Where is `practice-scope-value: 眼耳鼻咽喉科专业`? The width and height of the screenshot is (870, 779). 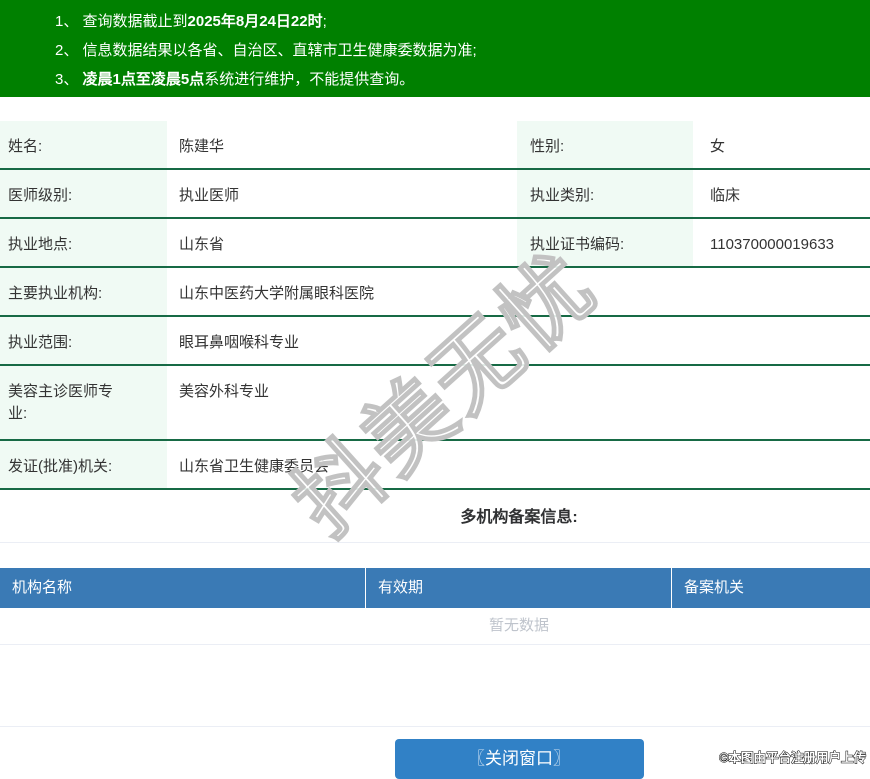 practice-scope-value: 眼耳鼻咽喉科专业 is located at coordinates (239, 342).